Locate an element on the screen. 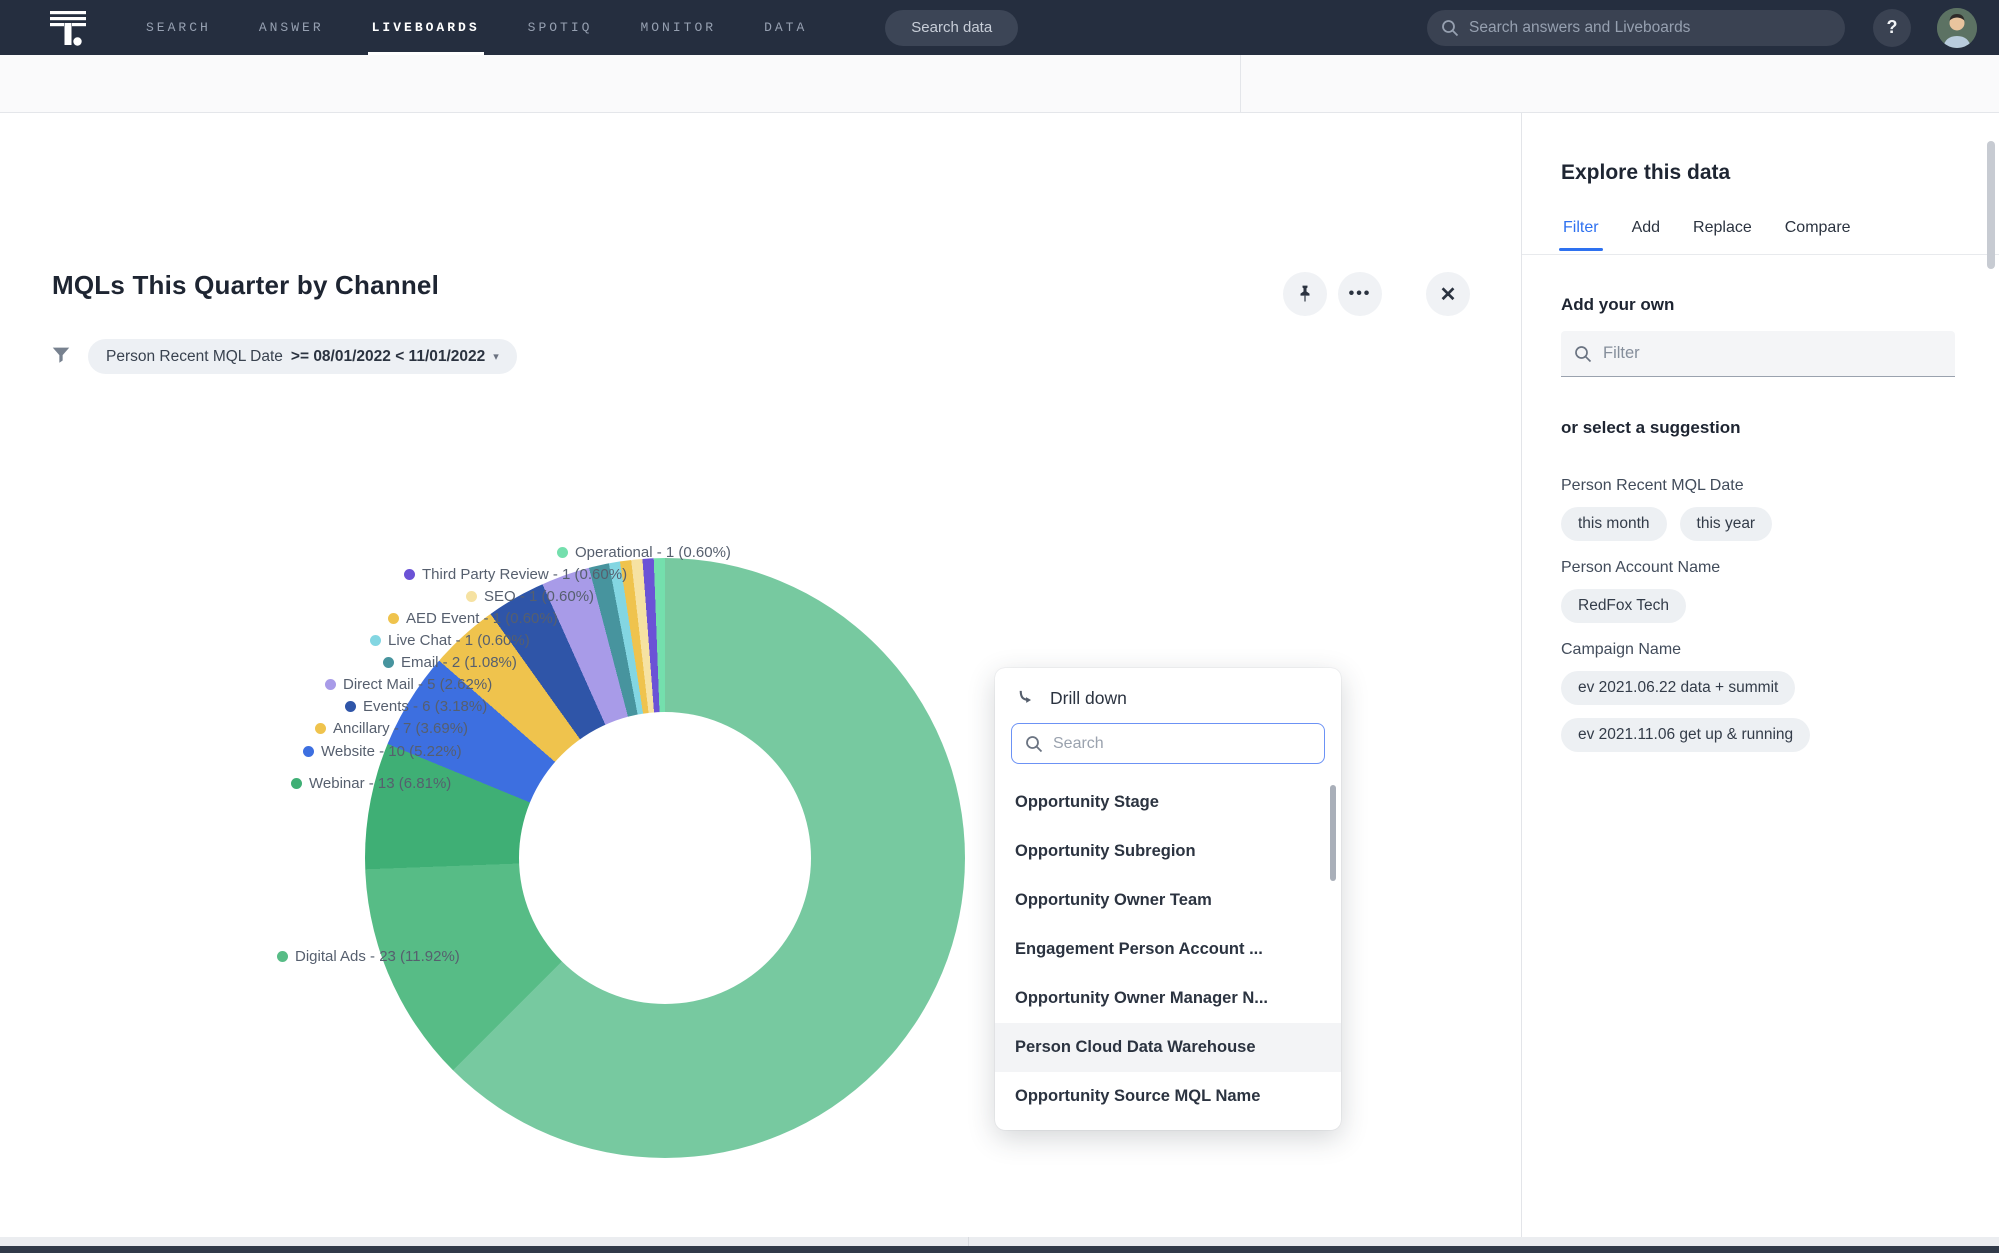 The image size is (1999, 1253). slice-label-text: Digital Ads - 23 (11.92%) is located at coordinates (377, 956).